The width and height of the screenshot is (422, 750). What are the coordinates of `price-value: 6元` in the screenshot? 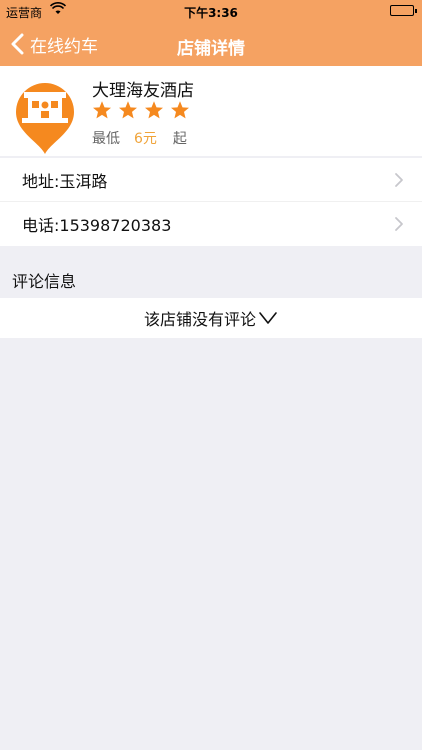 It's located at (145, 139).